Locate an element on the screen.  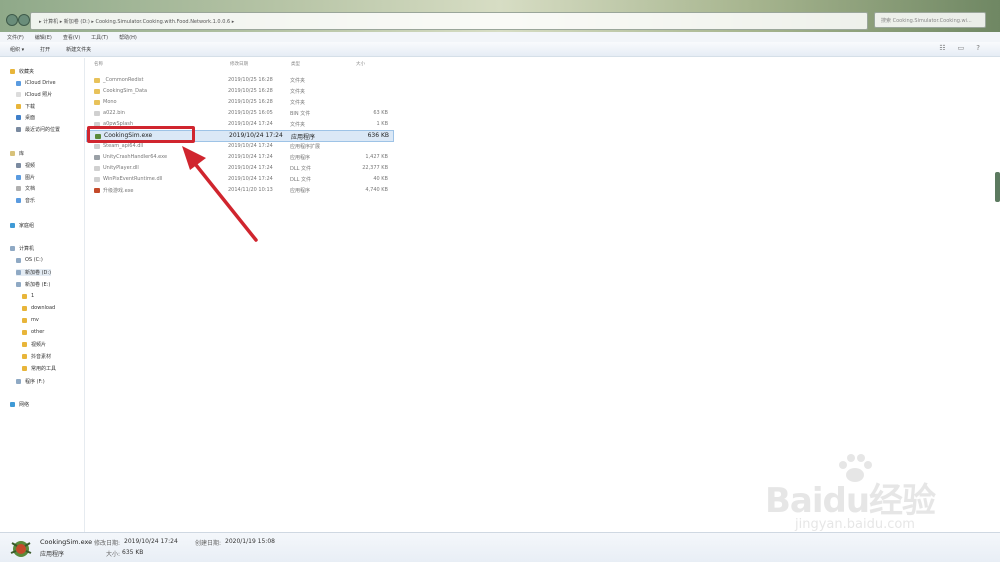
preview-pane-icon: ▭ is located at coordinates (961, 48).